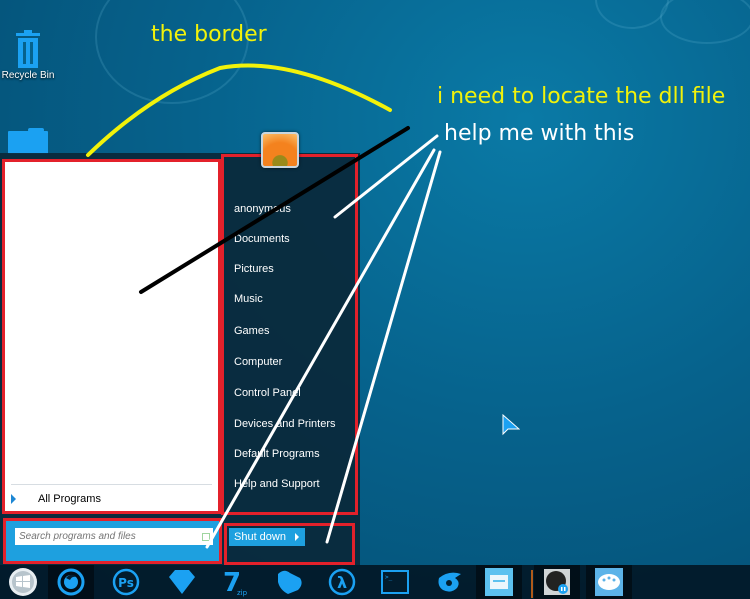 The height and width of the screenshot is (599, 750). What do you see at coordinates (260, 537) in the screenshot?
I see `shutdown-label: Shut down` at bounding box center [260, 537].